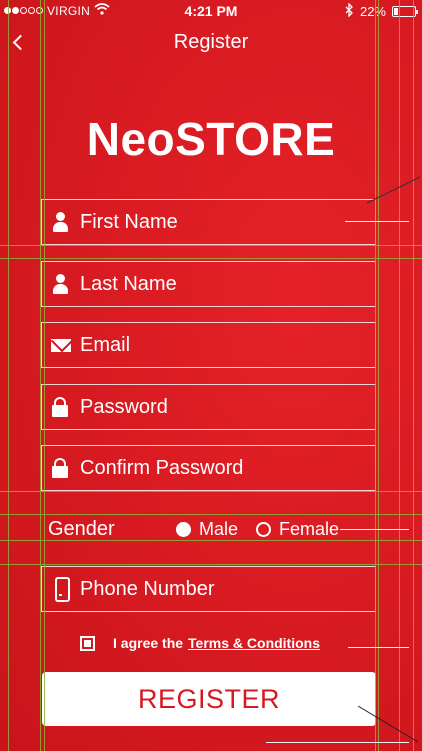 This screenshot has width=422, height=751. I want to click on brand-logo: NeoSTORE, so click(211, 139).